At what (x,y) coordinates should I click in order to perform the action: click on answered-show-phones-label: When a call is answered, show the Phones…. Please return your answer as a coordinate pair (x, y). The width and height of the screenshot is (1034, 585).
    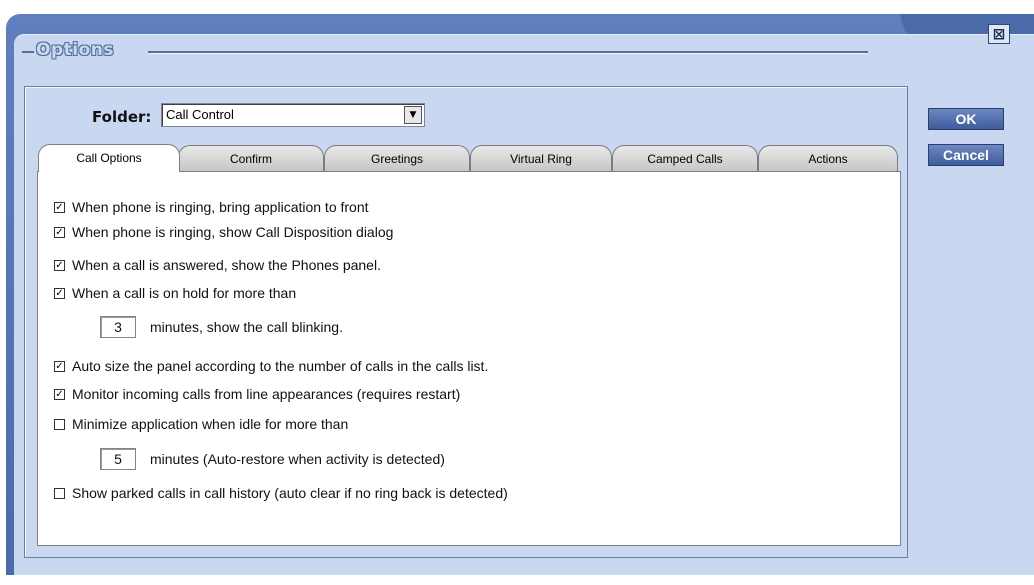
    Looking at the image, I should click on (226, 265).